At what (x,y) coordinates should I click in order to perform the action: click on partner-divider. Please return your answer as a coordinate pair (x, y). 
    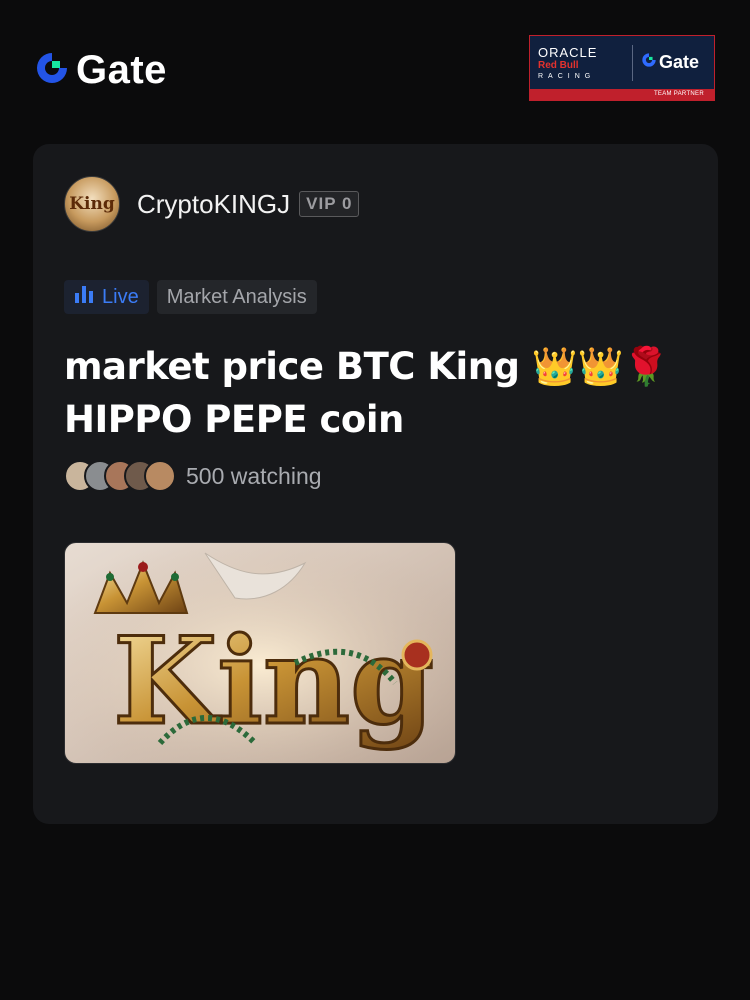
    Looking at the image, I should click on (632, 62).